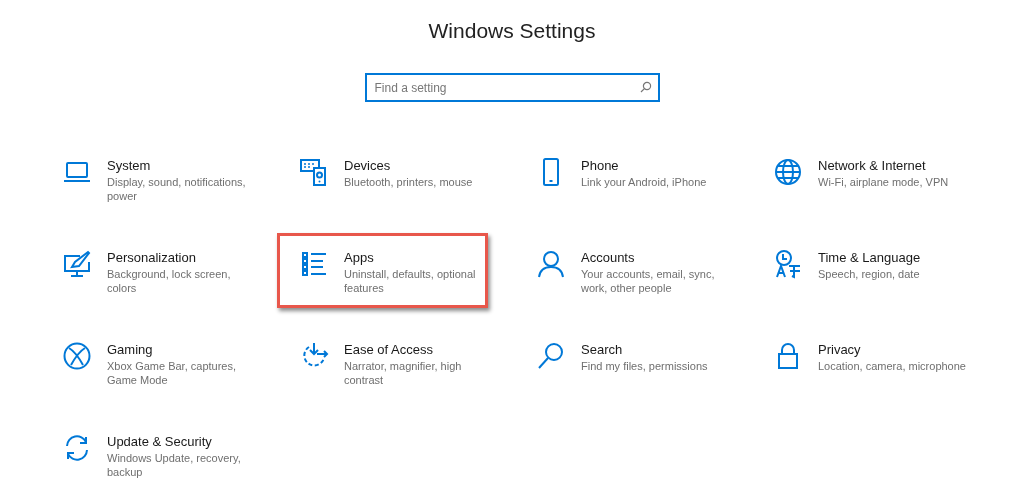  What do you see at coordinates (648, 281) in the screenshot?
I see `tile-description: Your accounts, email, sync, work, other people` at bounding box center [648, 281].